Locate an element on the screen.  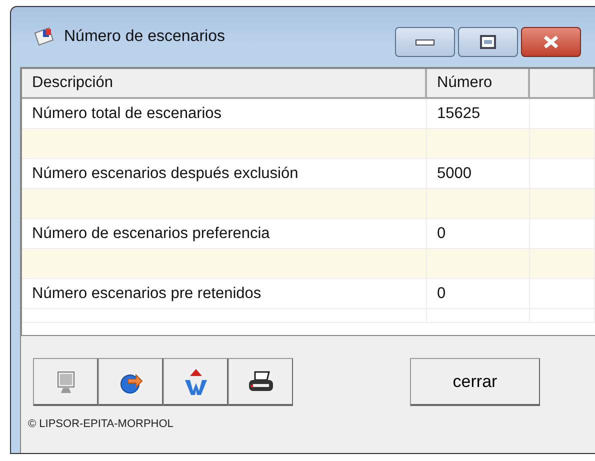
window-title: Número de escenarios is located at coordinates (145, 37).